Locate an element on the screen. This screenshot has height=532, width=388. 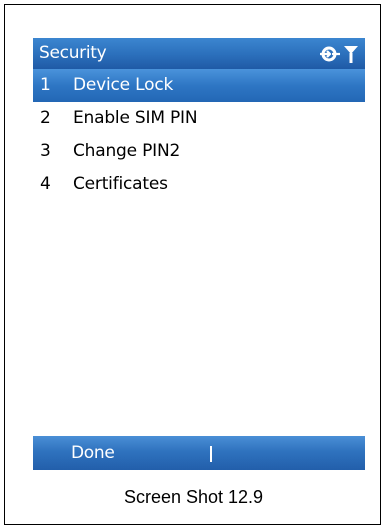
menu-item-device-lock: 1 Device Lock is located at coordinates (199, 85).